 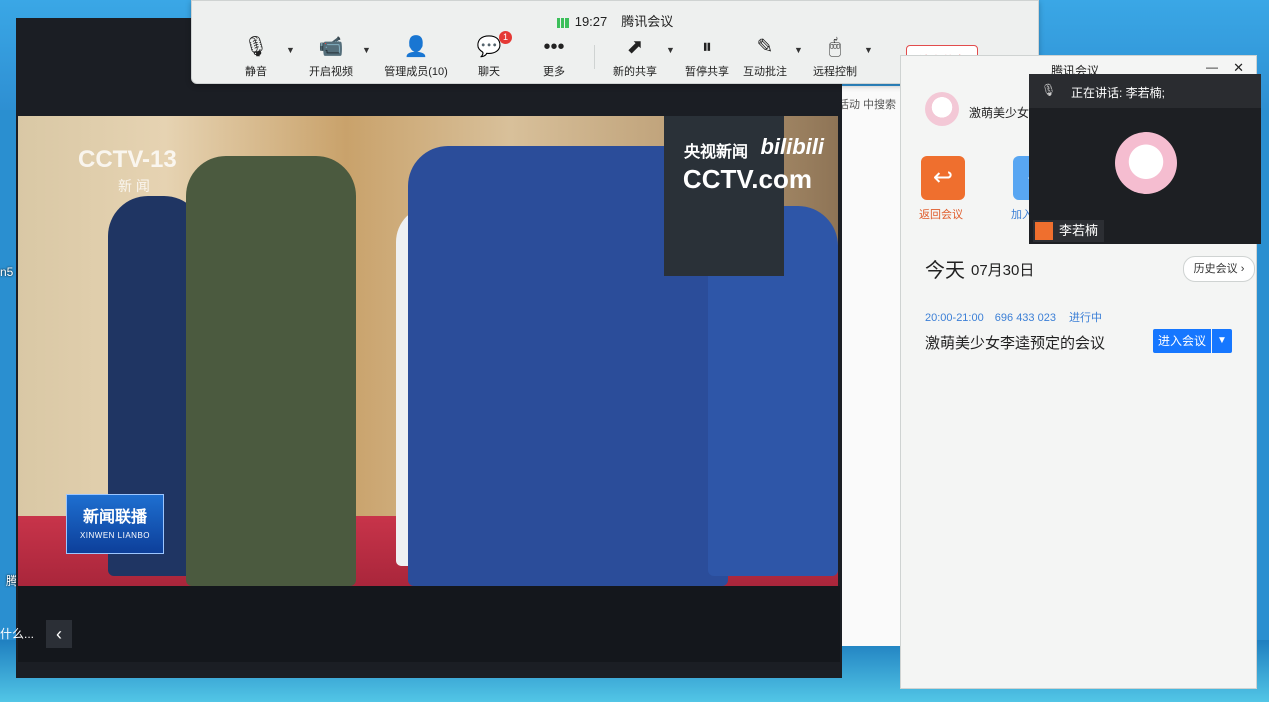 What do you see at coordinates (635, 47) in the screenshot?
I see `new-share-icon: ⬈` at bounding box center [635, 47].